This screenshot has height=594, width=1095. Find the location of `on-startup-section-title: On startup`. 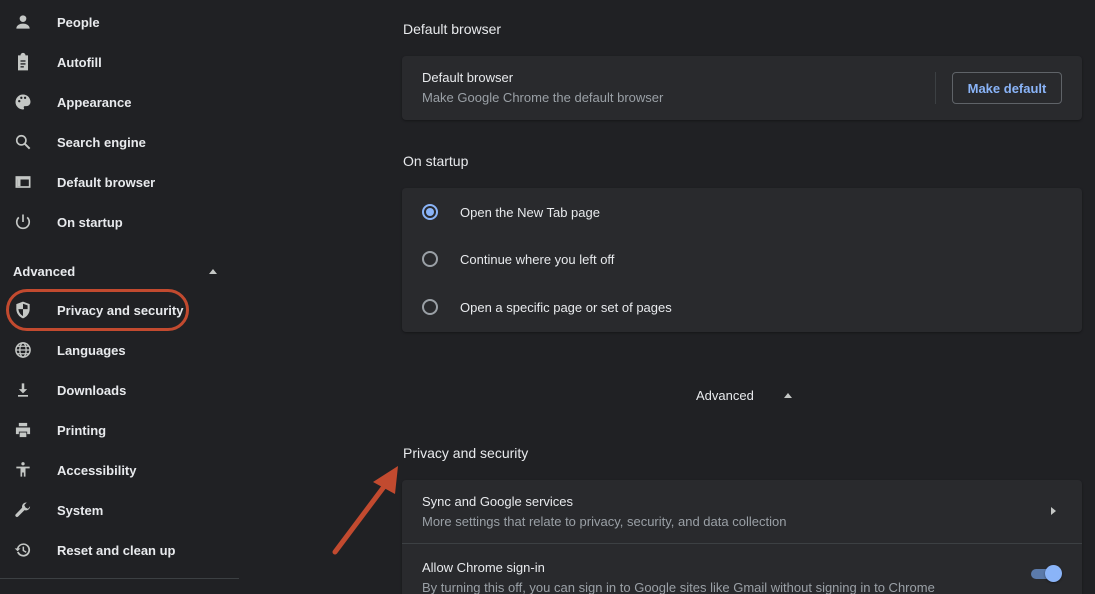

on-startup-section-title: On startup is located at coordinates (436, 161).